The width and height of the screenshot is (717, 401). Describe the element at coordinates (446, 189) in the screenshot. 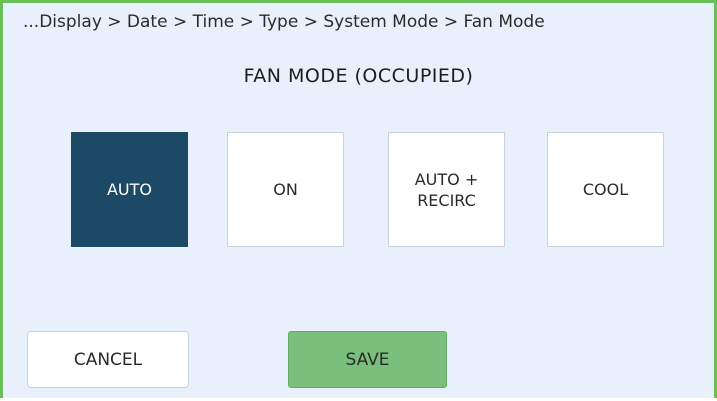

I see `mode-auto-recirc-button: AUTO + RECIRC` at that location.